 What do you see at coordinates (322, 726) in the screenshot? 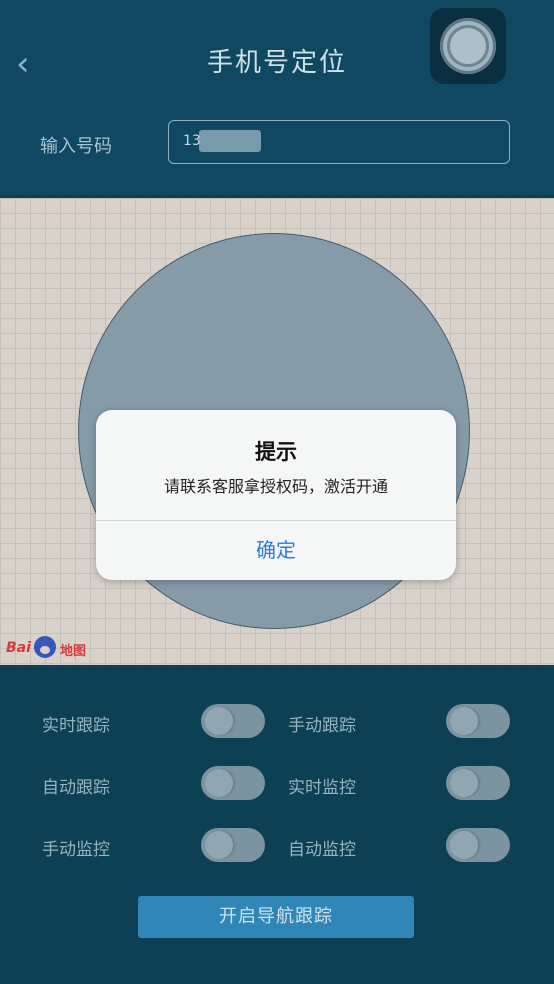
I see `control-label: 手动跟踪` at bounding box center [322, 726].